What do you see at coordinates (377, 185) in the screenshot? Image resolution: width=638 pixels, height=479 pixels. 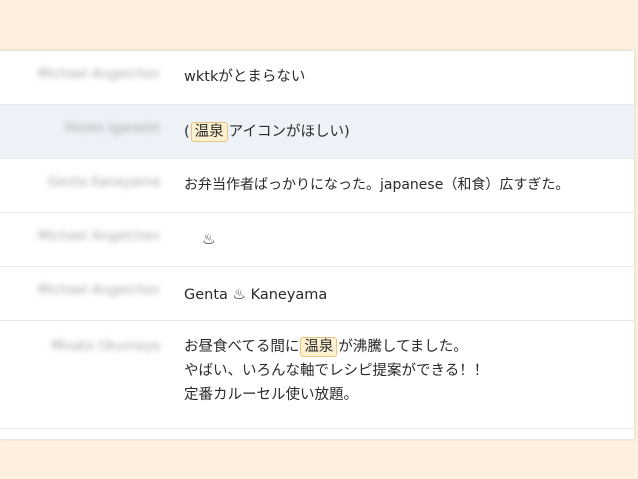 I see `message-text: お弁当作者ばっかりになった。japanese（和食）広すぎた。` at bounding box center [377, 185].